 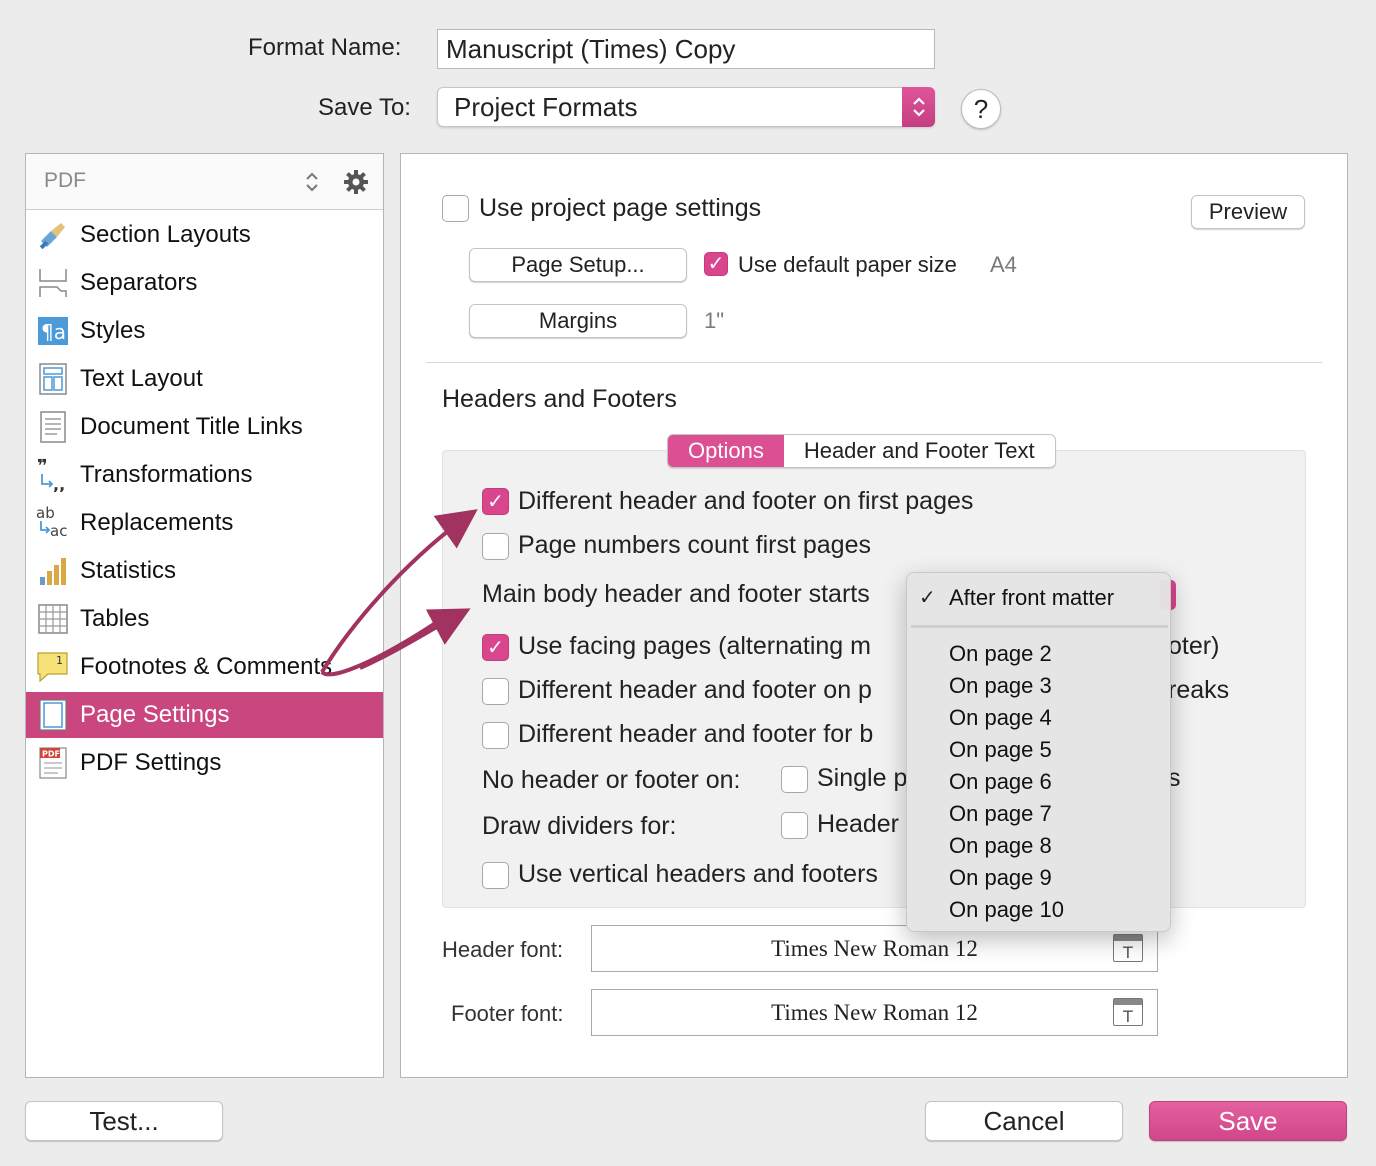 What do you see at coordinates (58, 531) in the screenshot?
I see `svg-text: ac` at bounding box center [58, 531].